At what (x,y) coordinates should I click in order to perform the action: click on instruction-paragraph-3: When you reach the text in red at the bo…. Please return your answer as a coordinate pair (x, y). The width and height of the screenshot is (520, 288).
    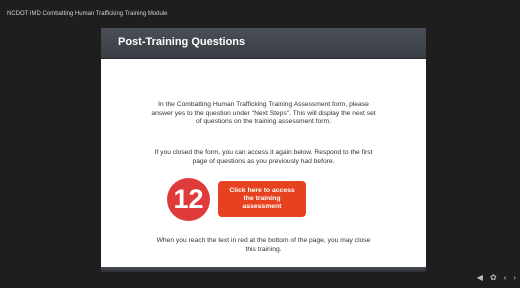
    Looking at the image, I should click on (263, 245).